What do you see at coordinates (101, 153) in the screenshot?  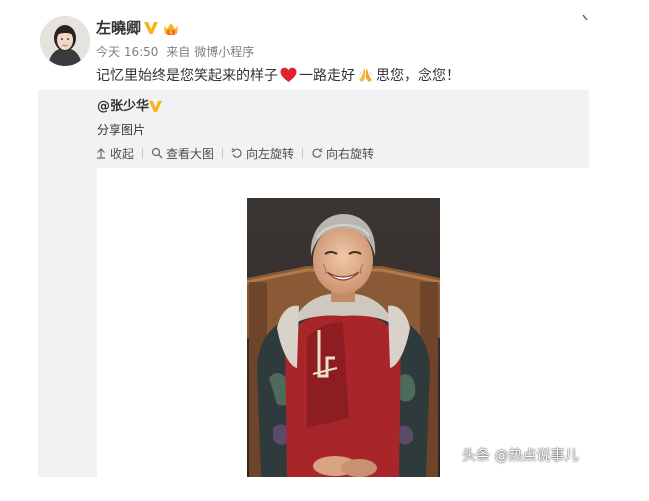 I see `collapse-arrow-icon` at bounding box center [101, 153].